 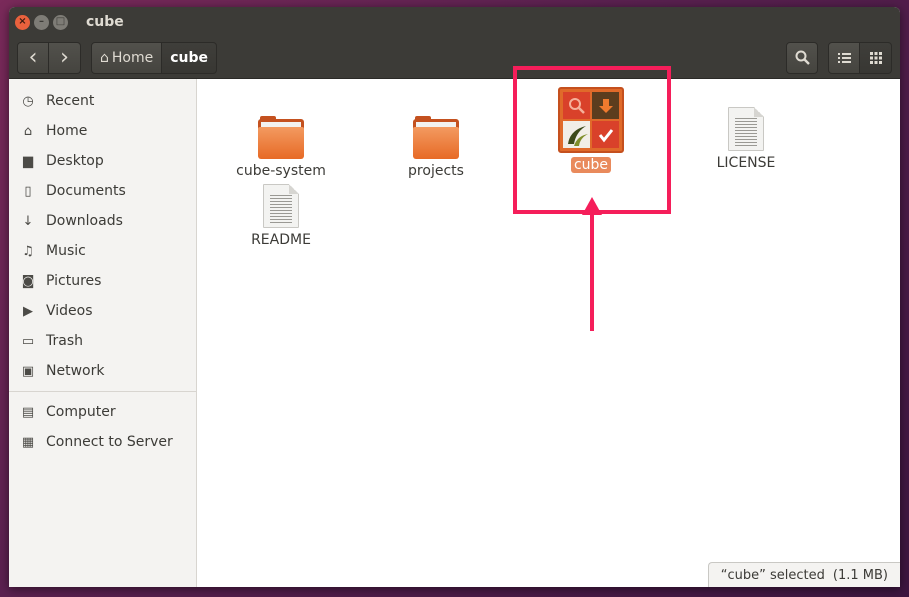 I want to click on file-item-cube-system: cube-system, so click(x=281, y=147).